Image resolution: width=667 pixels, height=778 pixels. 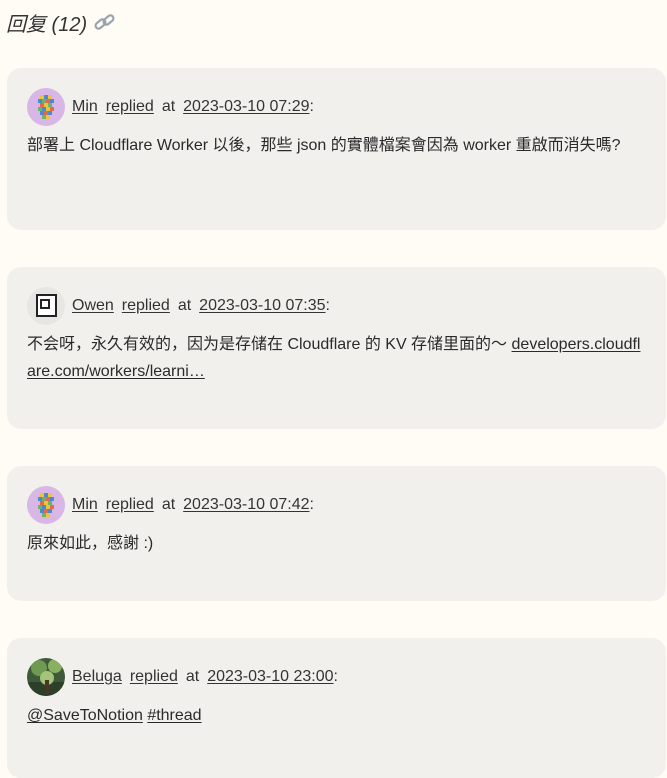 I want to click on reply-header: Min replied at 2023-03-10 07:42 :, so click(x=336, y=505).